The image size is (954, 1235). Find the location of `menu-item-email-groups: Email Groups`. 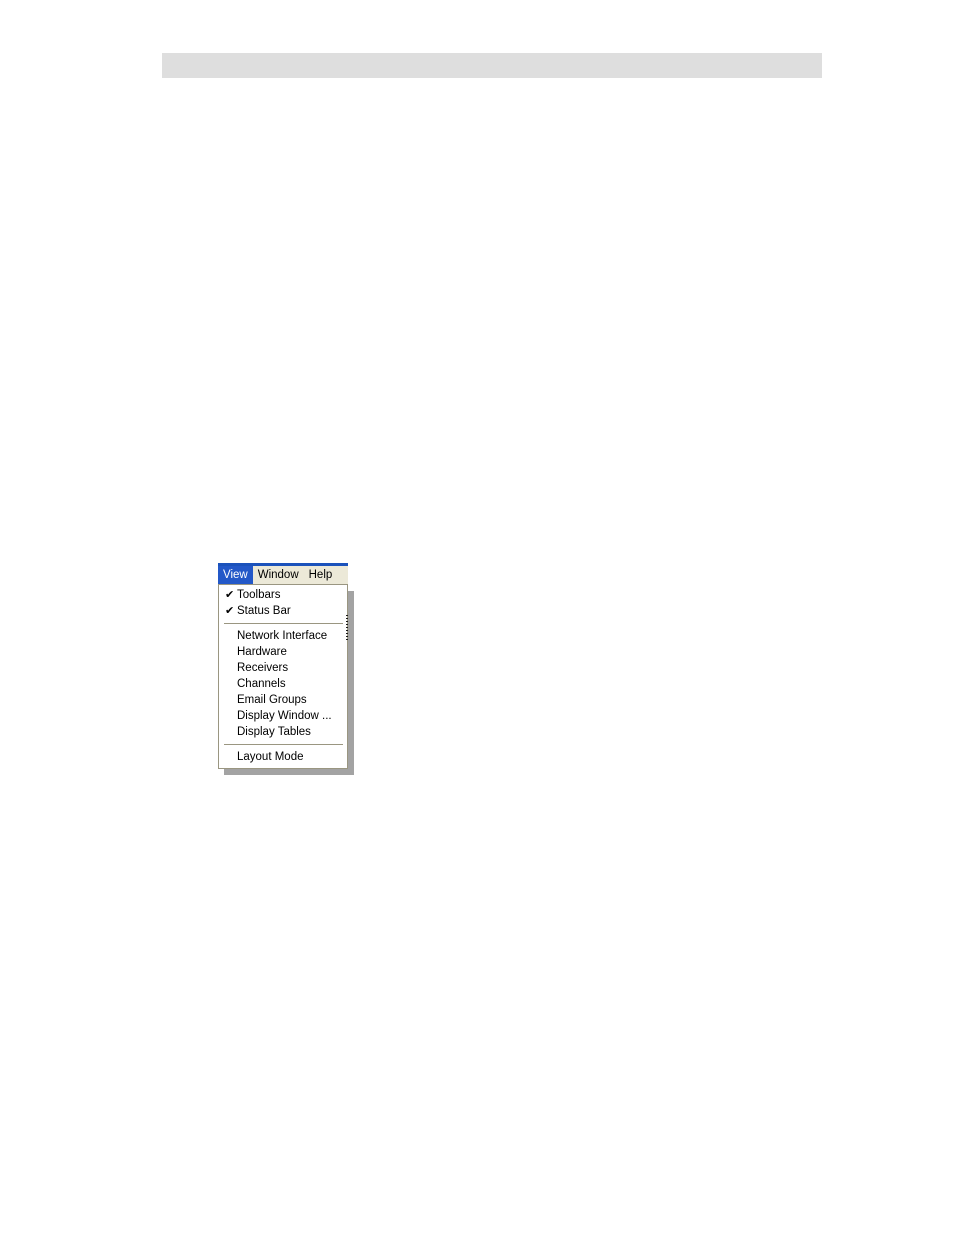

menu-item-email-groups: Email Groups is located at coordinates (283, 700).